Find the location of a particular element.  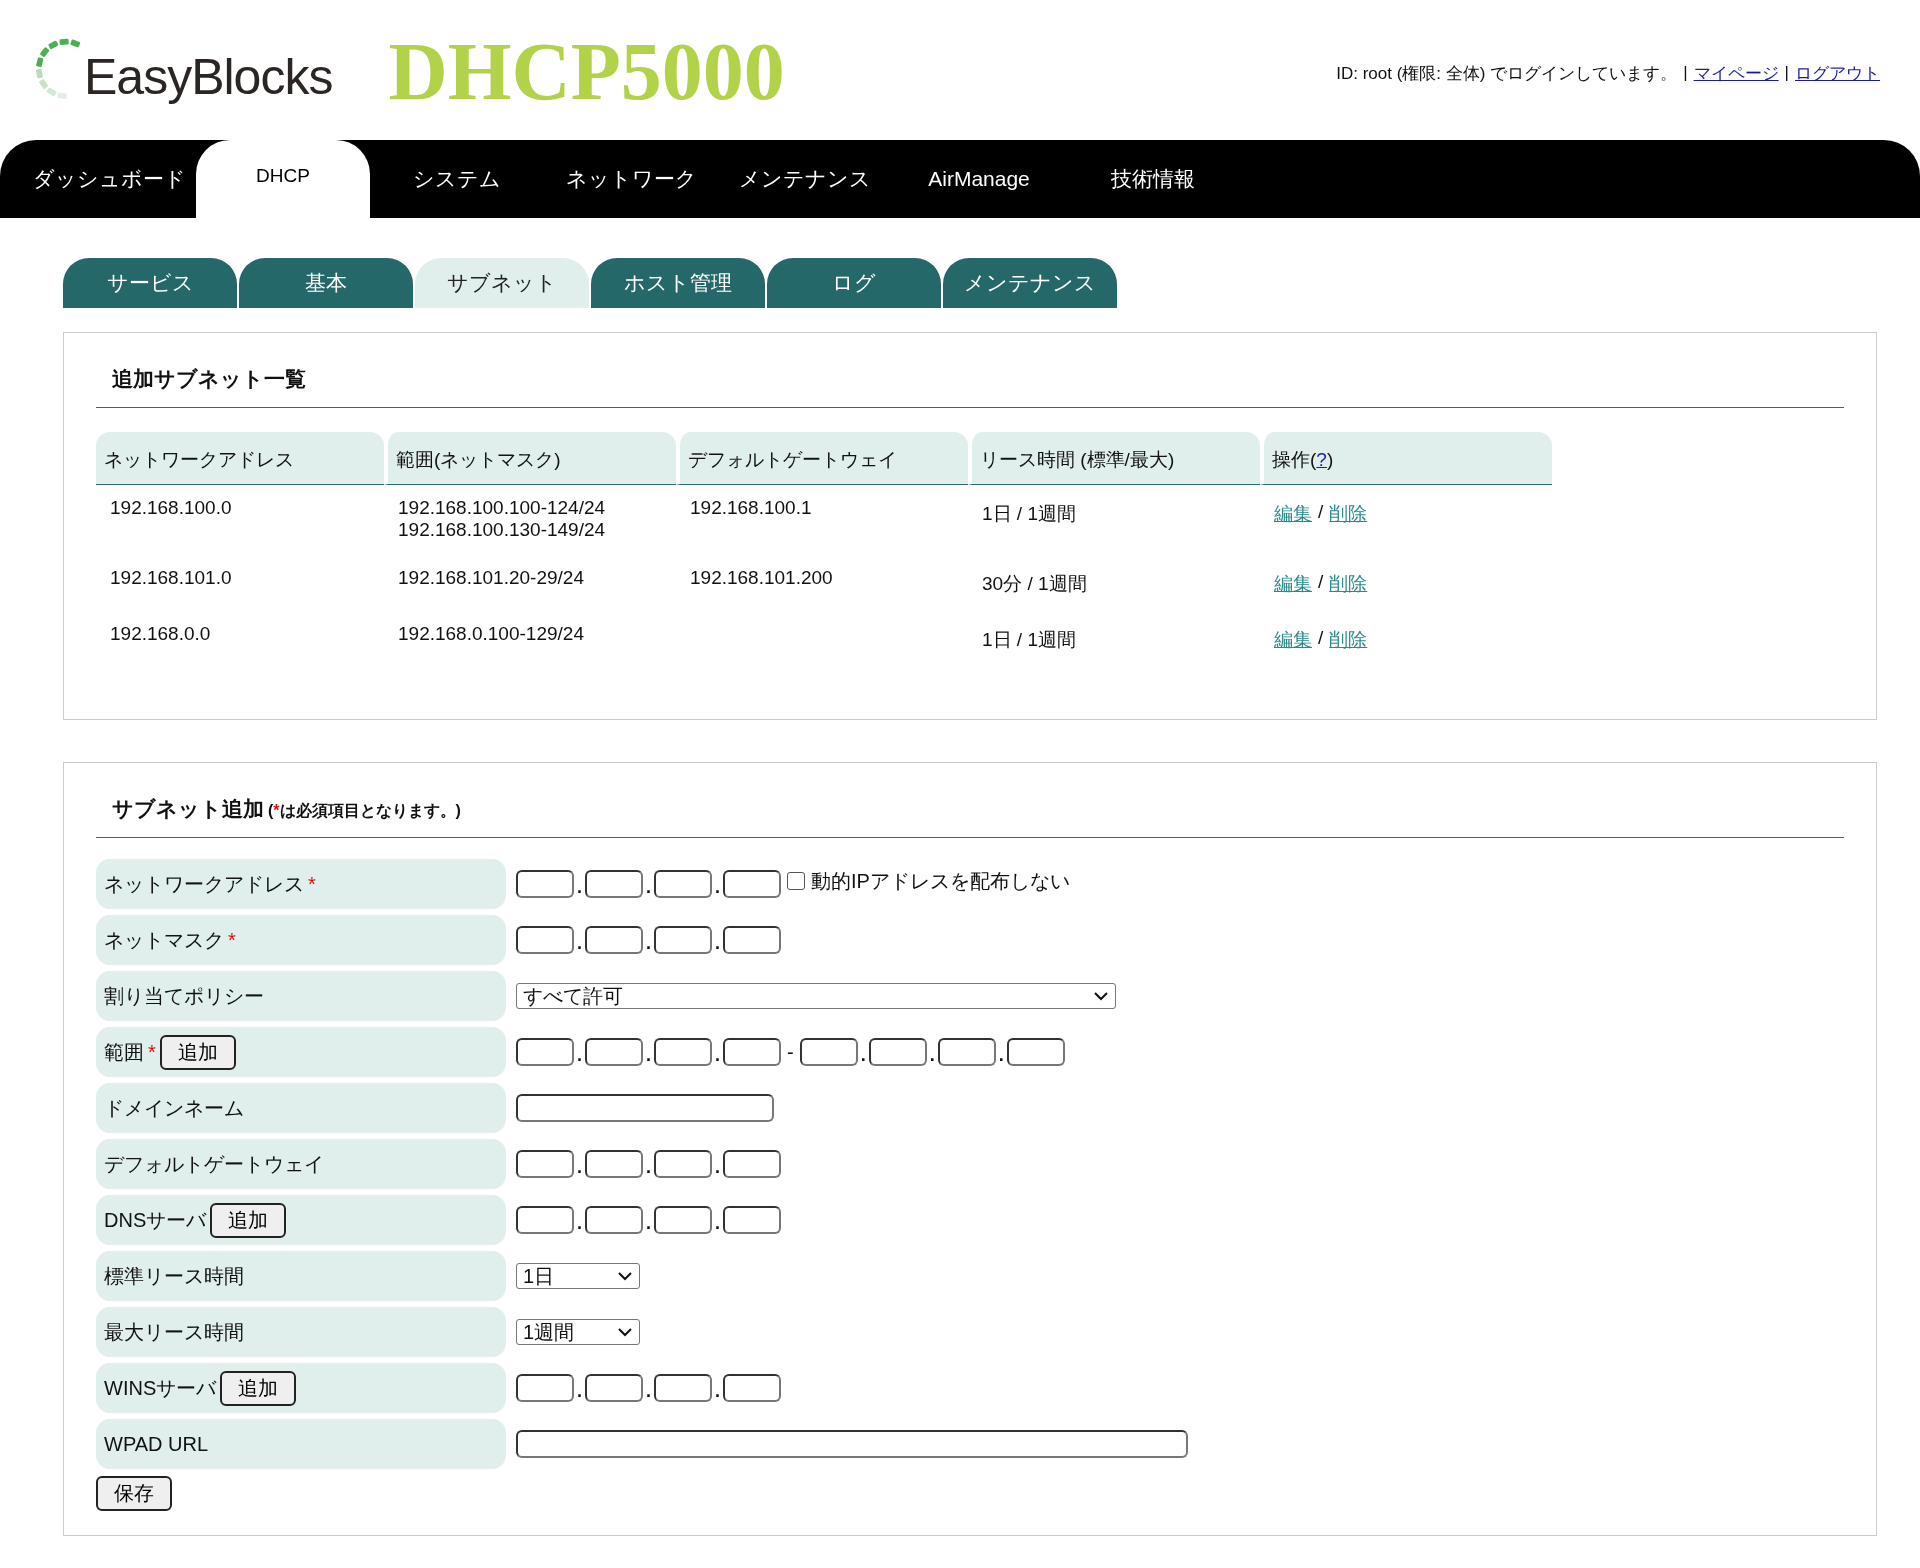

sub-tab: 基本 is located at coordinates (326, 283).